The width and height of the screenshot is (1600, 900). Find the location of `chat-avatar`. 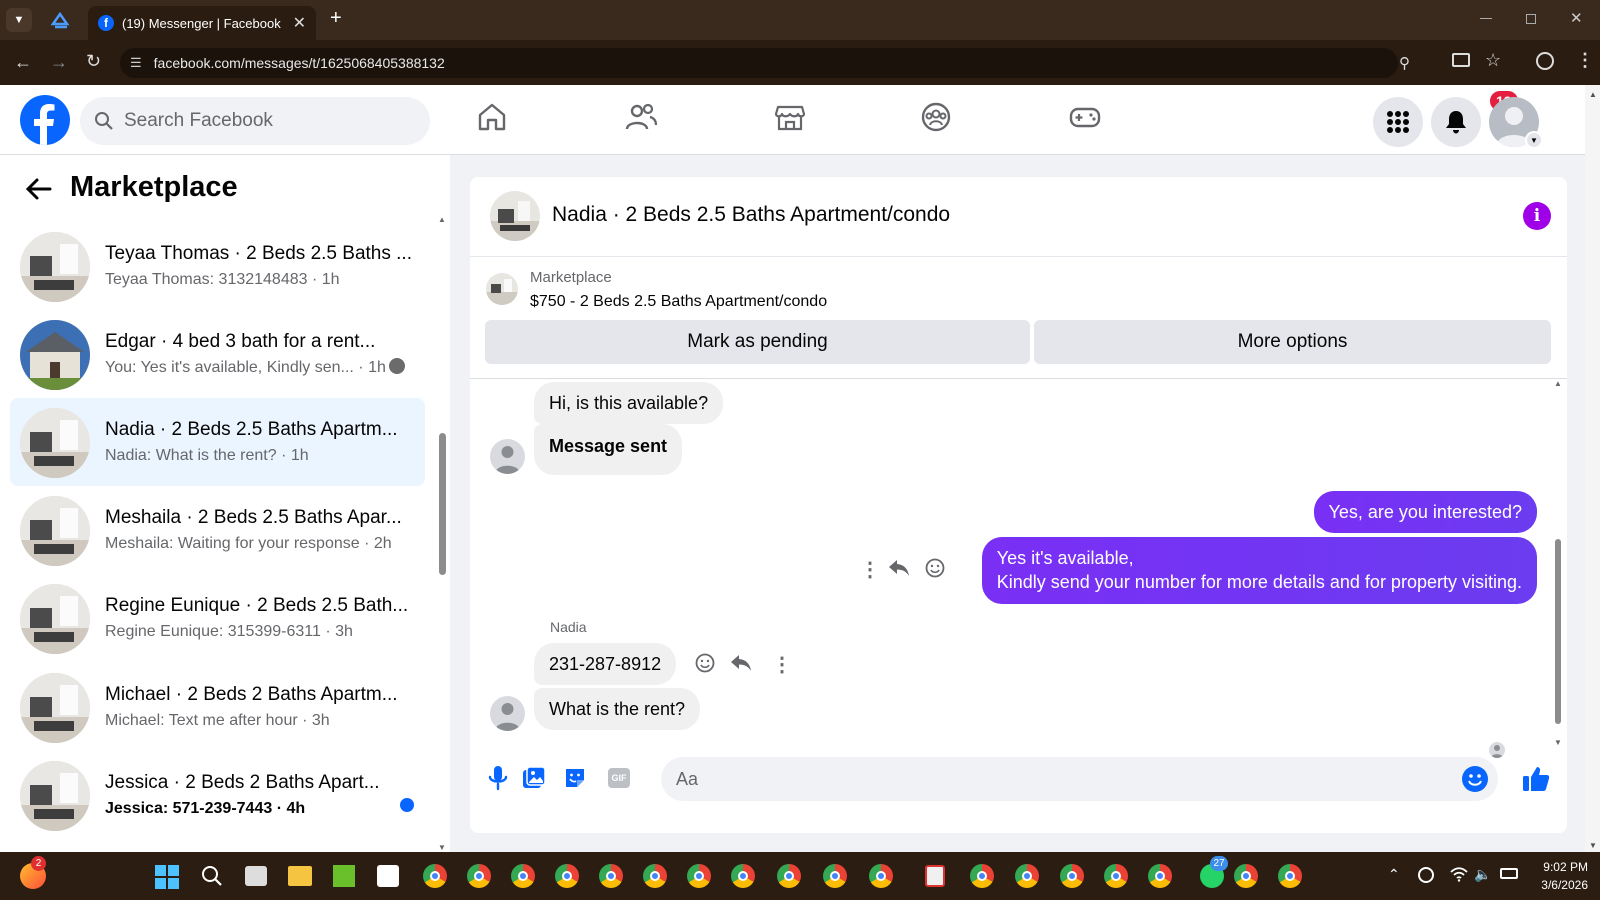

chat-avatar is located at coordinates (515, 216).